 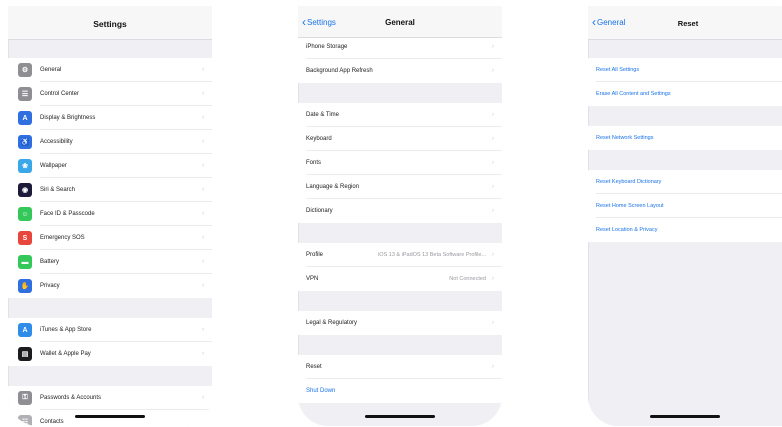 What do you see at coordinates (25, 238) in the screenshot?
I see `sos-icon: S` at bounding box center [25, 238].